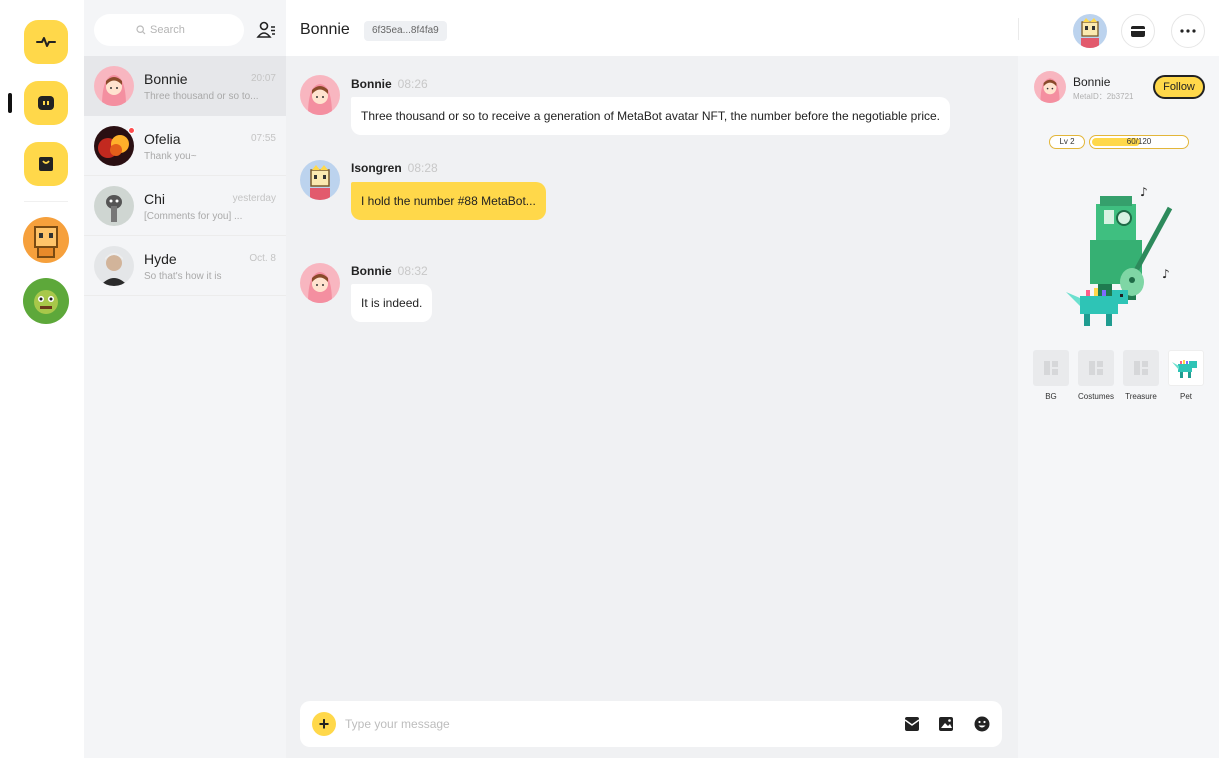 The width and height of the screenshot is (1219, 758). What do you see at coordinates (162, 139) in the screenshot?
I see `conversation-name: Ofelia` at bounding box center [162, 139].